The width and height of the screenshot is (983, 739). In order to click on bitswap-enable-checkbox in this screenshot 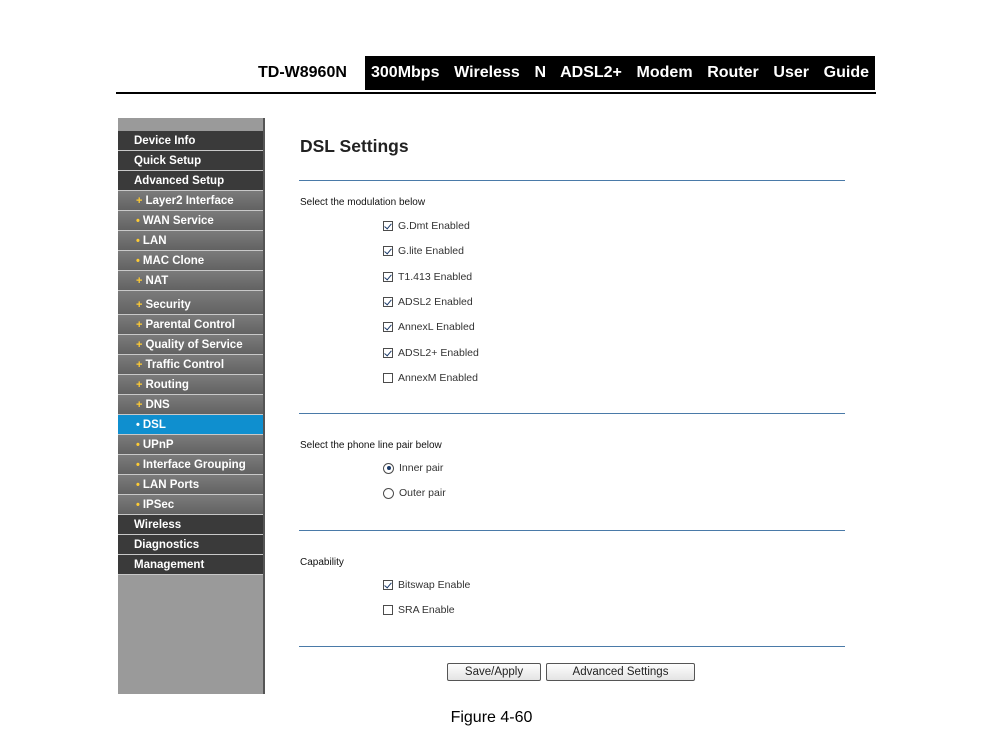, I will do `click(388, 585)`.